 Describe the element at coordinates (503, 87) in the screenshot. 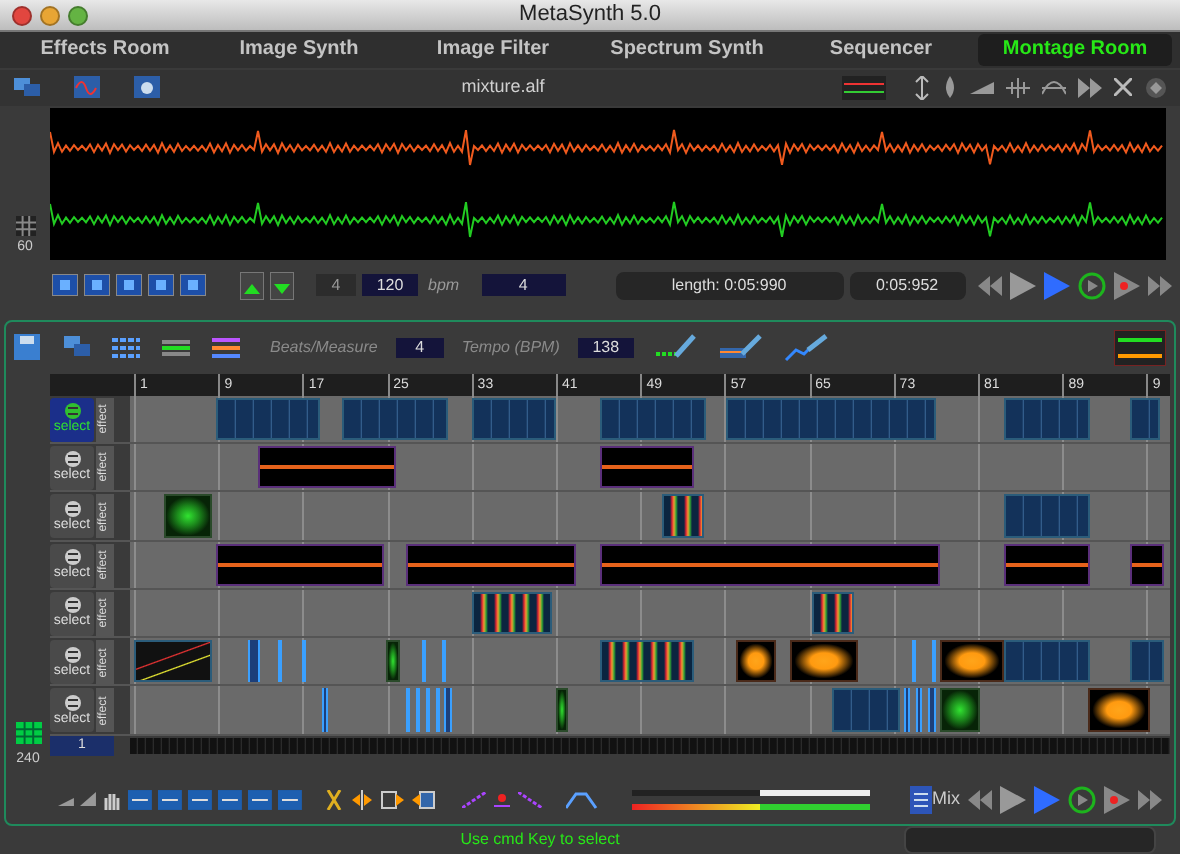

I see `file-name: mixture.alf` at that location.